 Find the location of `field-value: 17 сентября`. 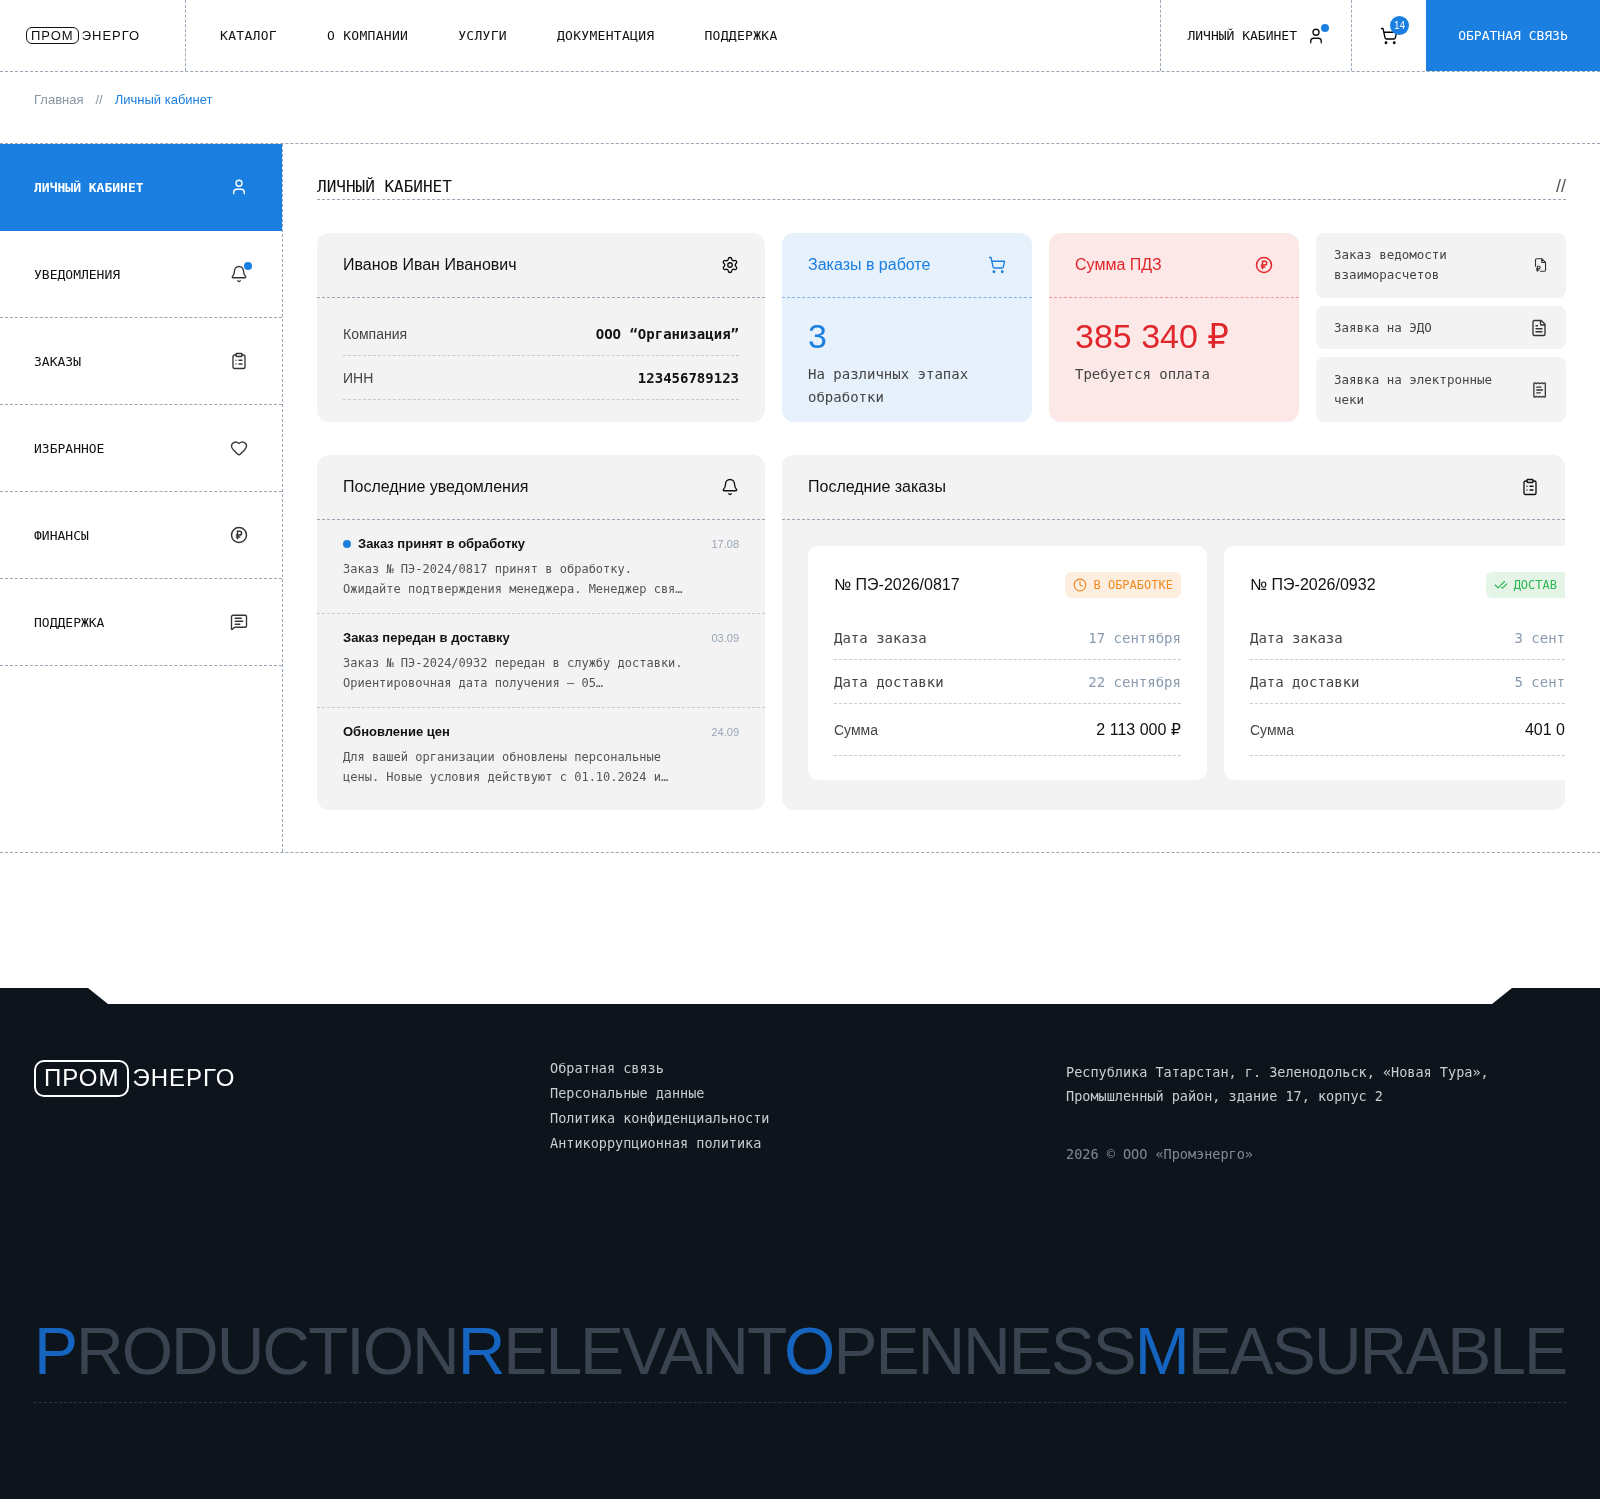

field-value: 17 сентября is located at coordinates (1134, 637).